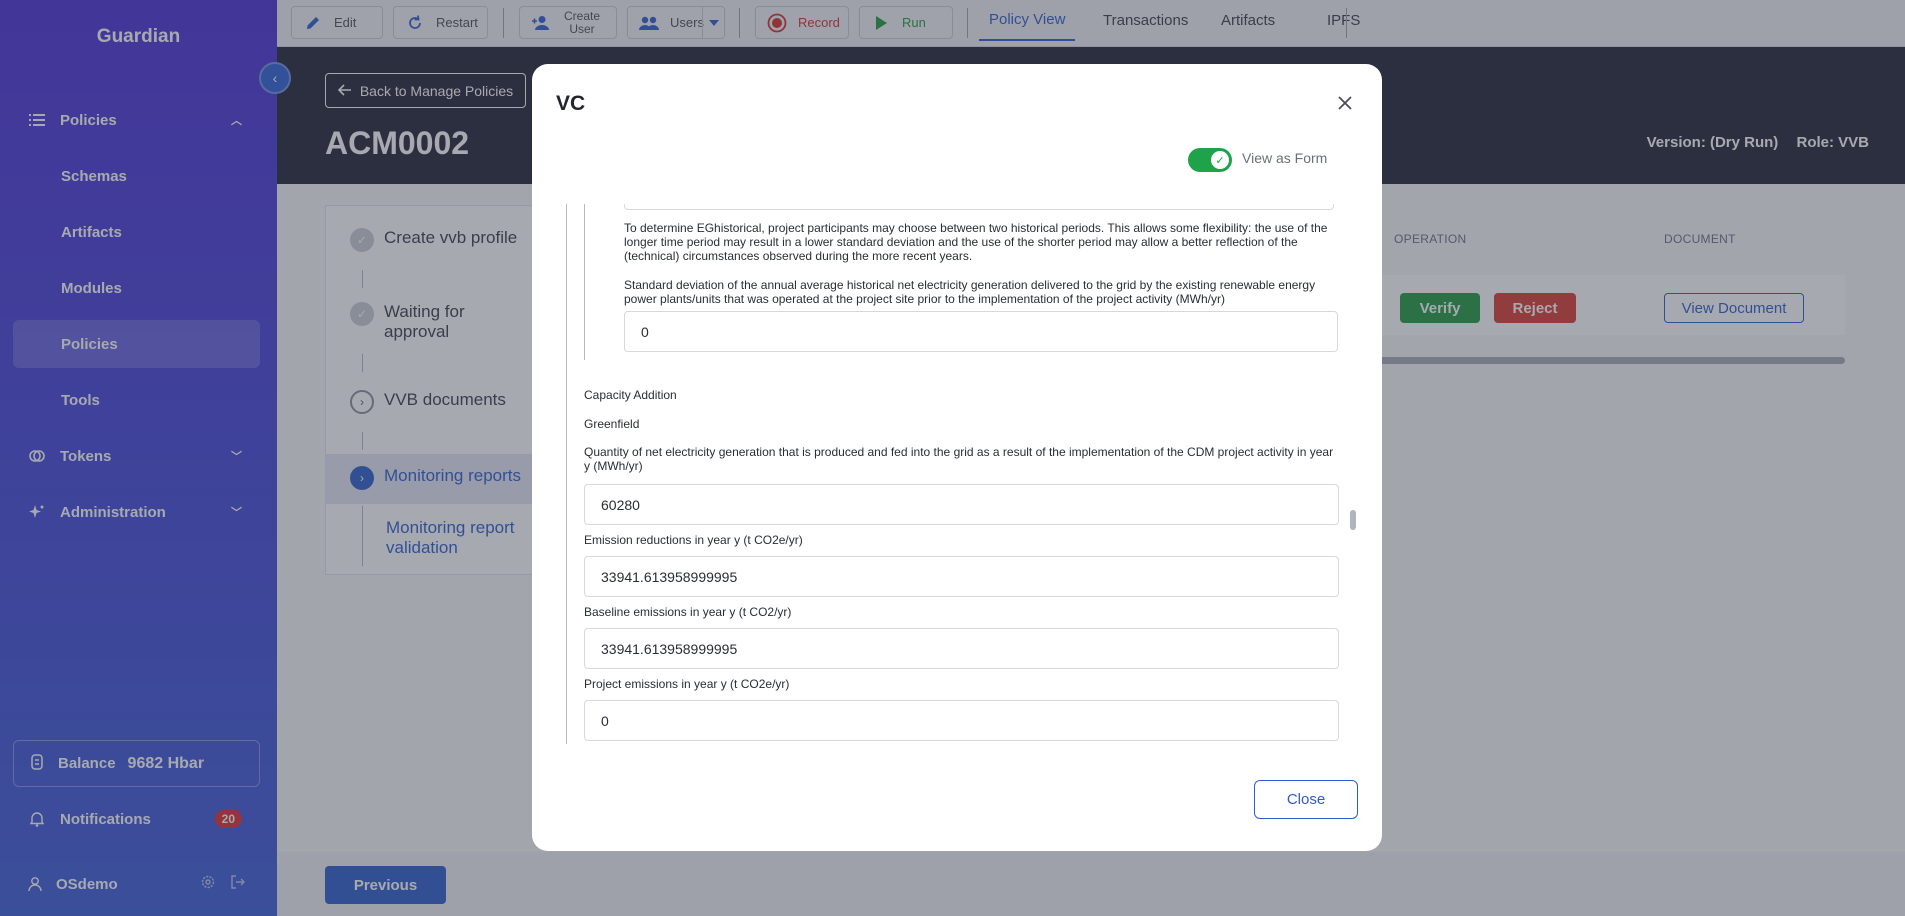 The width and height of the screenshot is (1905, 916). Describe the element at coordinates (961, 648) in the screenshot. I see `baseline-emissions-field: 33941.613958999995` at that location.